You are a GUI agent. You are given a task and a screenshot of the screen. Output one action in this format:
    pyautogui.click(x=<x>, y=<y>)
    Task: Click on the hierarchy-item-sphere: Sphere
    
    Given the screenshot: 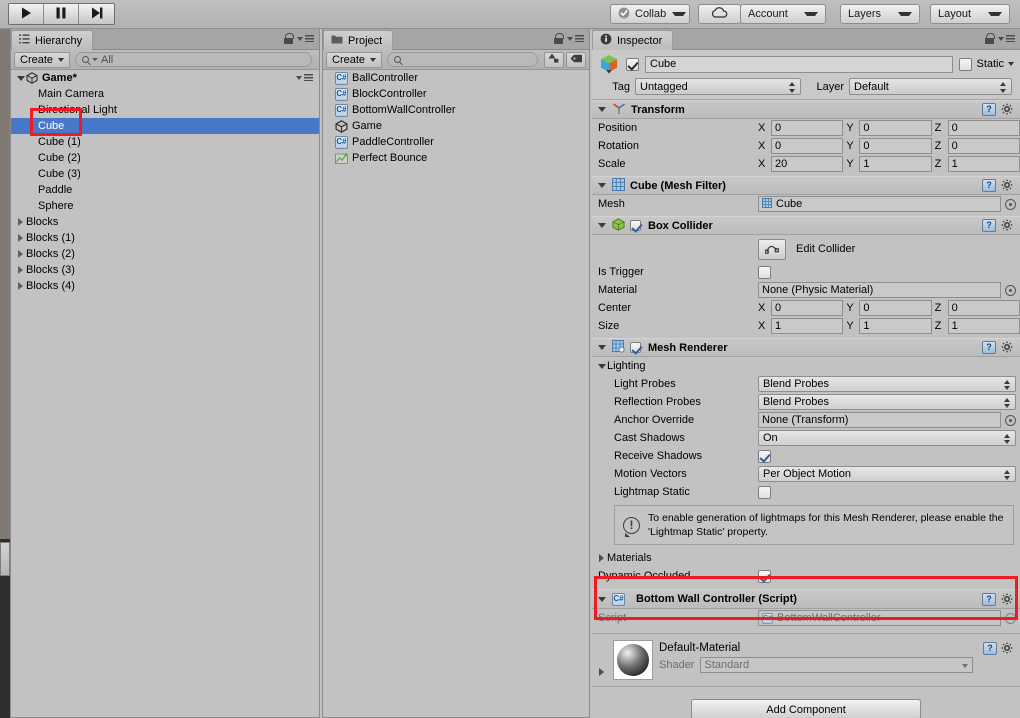 What is the action you would take?
    pyautogui.click(x=165, y=206)
    